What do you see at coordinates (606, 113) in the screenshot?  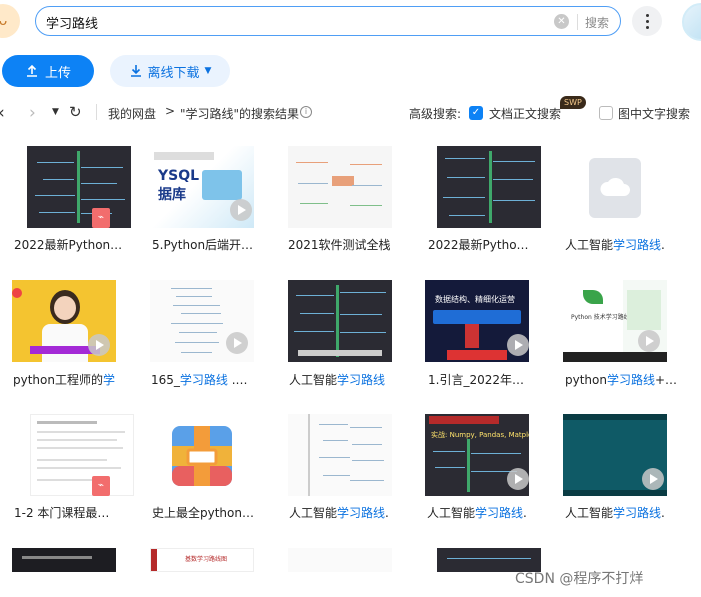 I see `image-text-checkbox` at bounding box center [606, 113].